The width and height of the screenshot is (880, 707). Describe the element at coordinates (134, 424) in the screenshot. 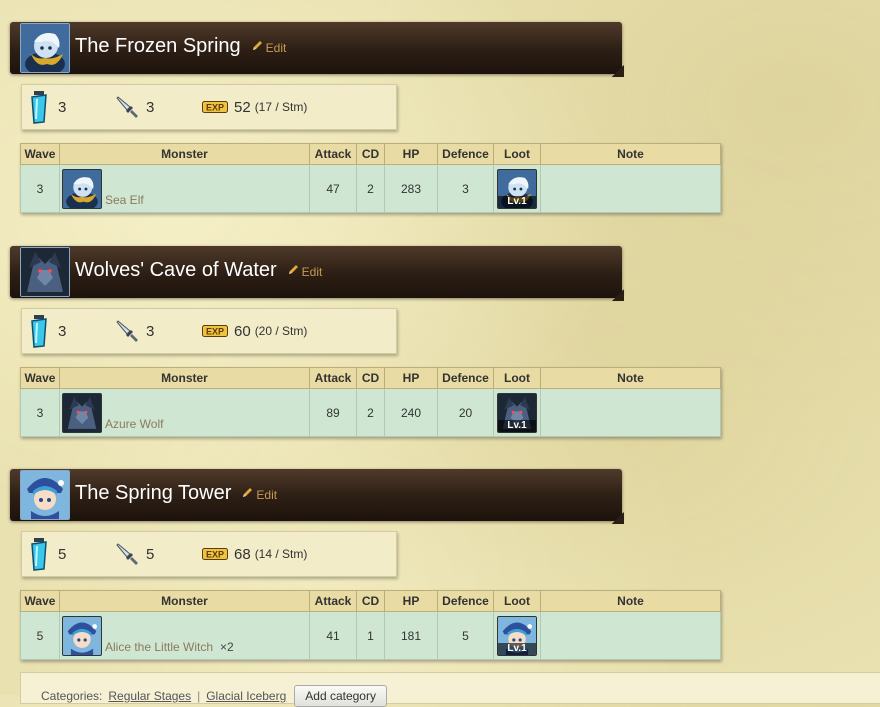

I see `monster-name-link: Azure Wolf` at that location.